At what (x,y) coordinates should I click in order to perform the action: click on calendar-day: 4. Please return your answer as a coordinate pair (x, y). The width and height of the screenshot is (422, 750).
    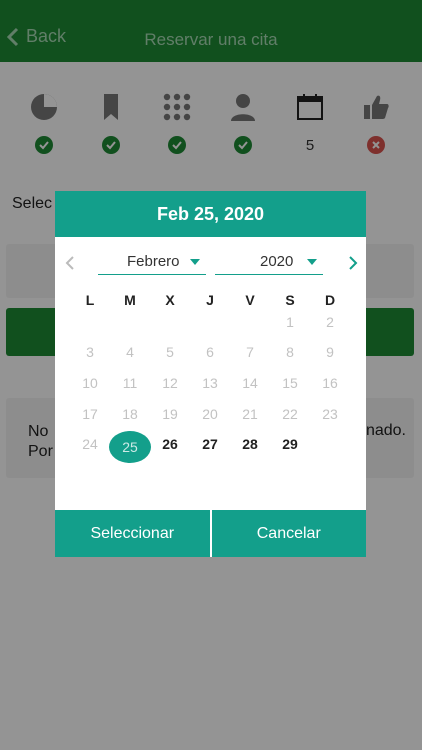
    Looking at the image, I should click on (130, 352).